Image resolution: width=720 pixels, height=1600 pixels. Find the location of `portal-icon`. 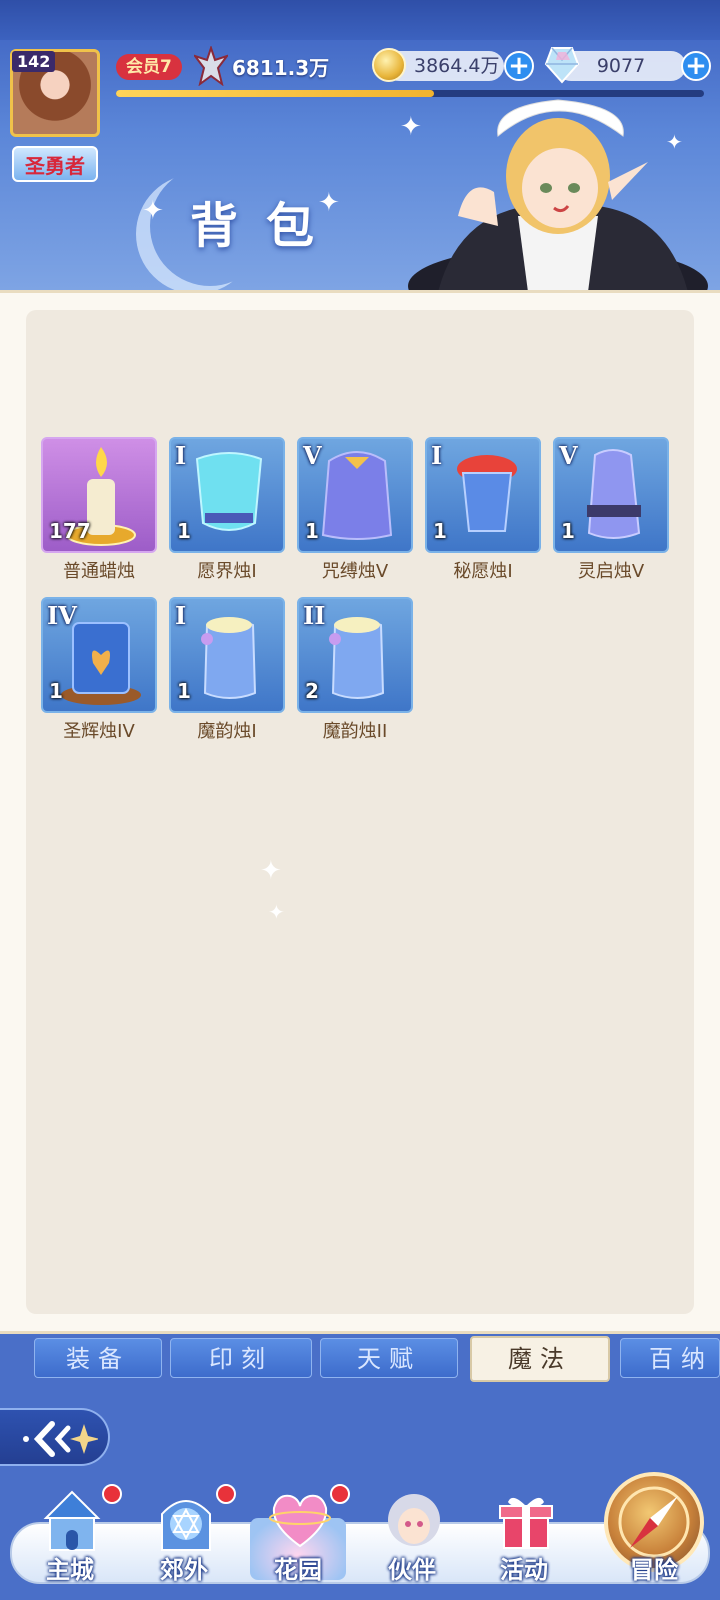

portal-icon is located at coordinates (186, 1525).